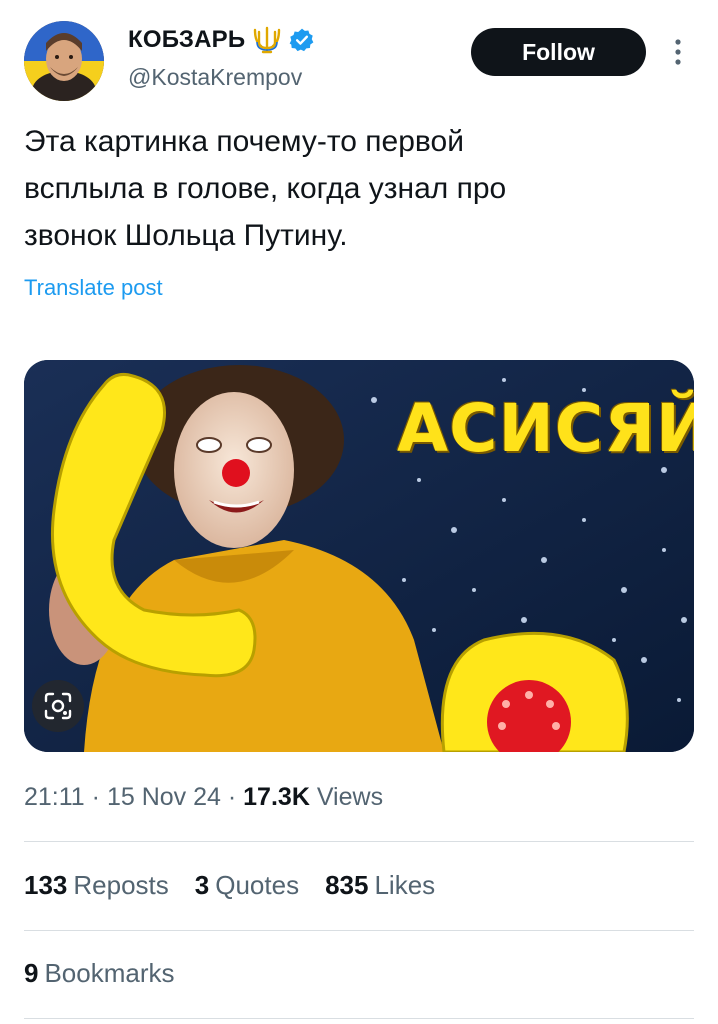 This screenshot has height=1024, width=718. I want to click on quotes-count: 3, so click(202, 885).